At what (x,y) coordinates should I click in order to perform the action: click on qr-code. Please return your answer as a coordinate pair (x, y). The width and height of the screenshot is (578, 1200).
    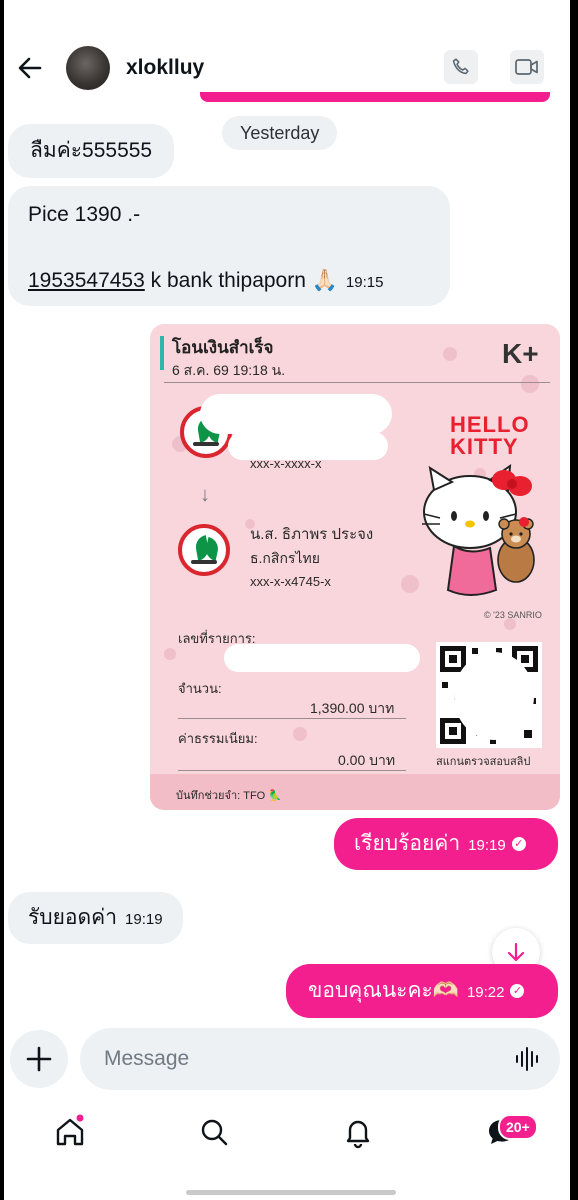
    Looking at the image, I should click on (489, 695).